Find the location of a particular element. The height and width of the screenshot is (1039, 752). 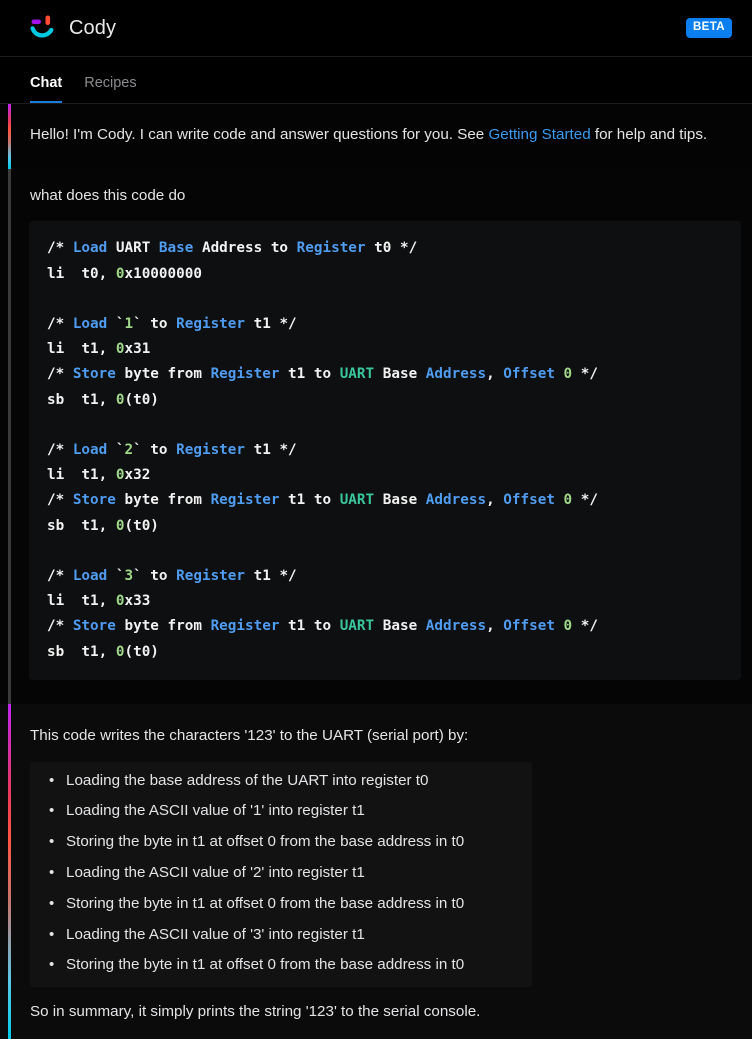

user-query-text: what does this code do is located at coordinates (108, 195).